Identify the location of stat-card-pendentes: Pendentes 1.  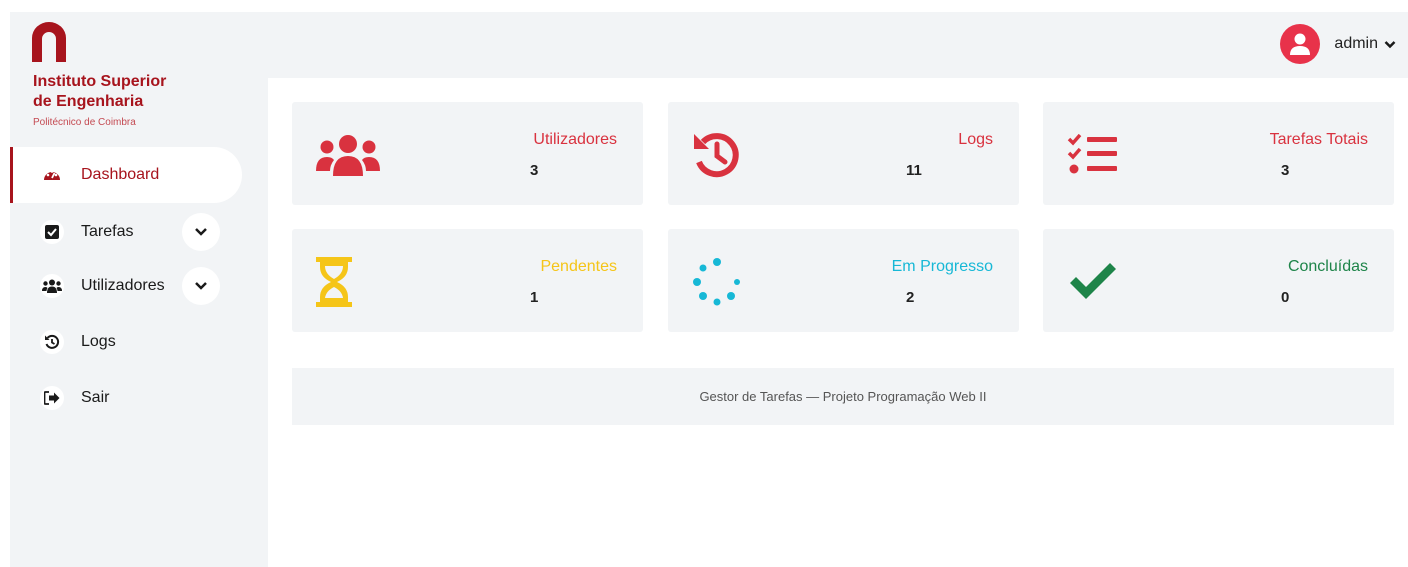
(467, 280).